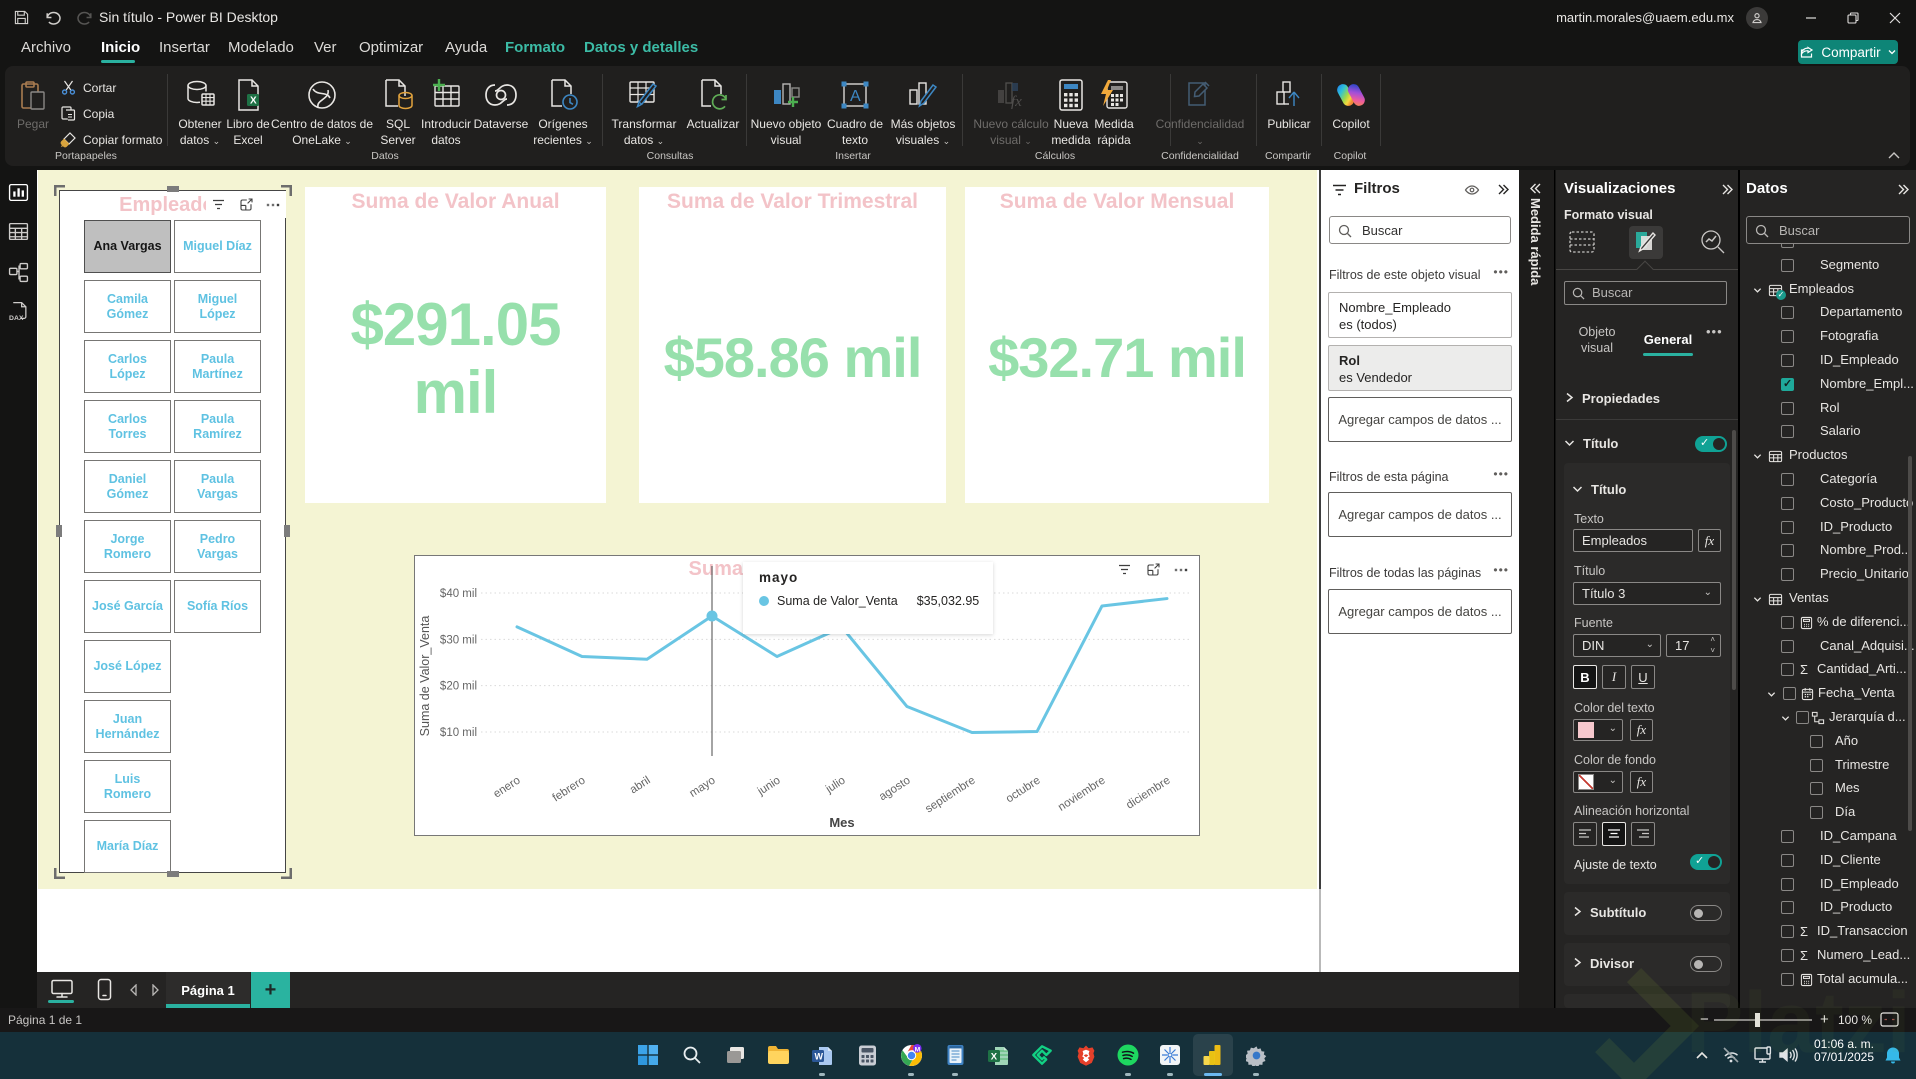  Describe the element at coordinates (1536, 188) in the screenshot. I see `expand-pane-icon` at that location.